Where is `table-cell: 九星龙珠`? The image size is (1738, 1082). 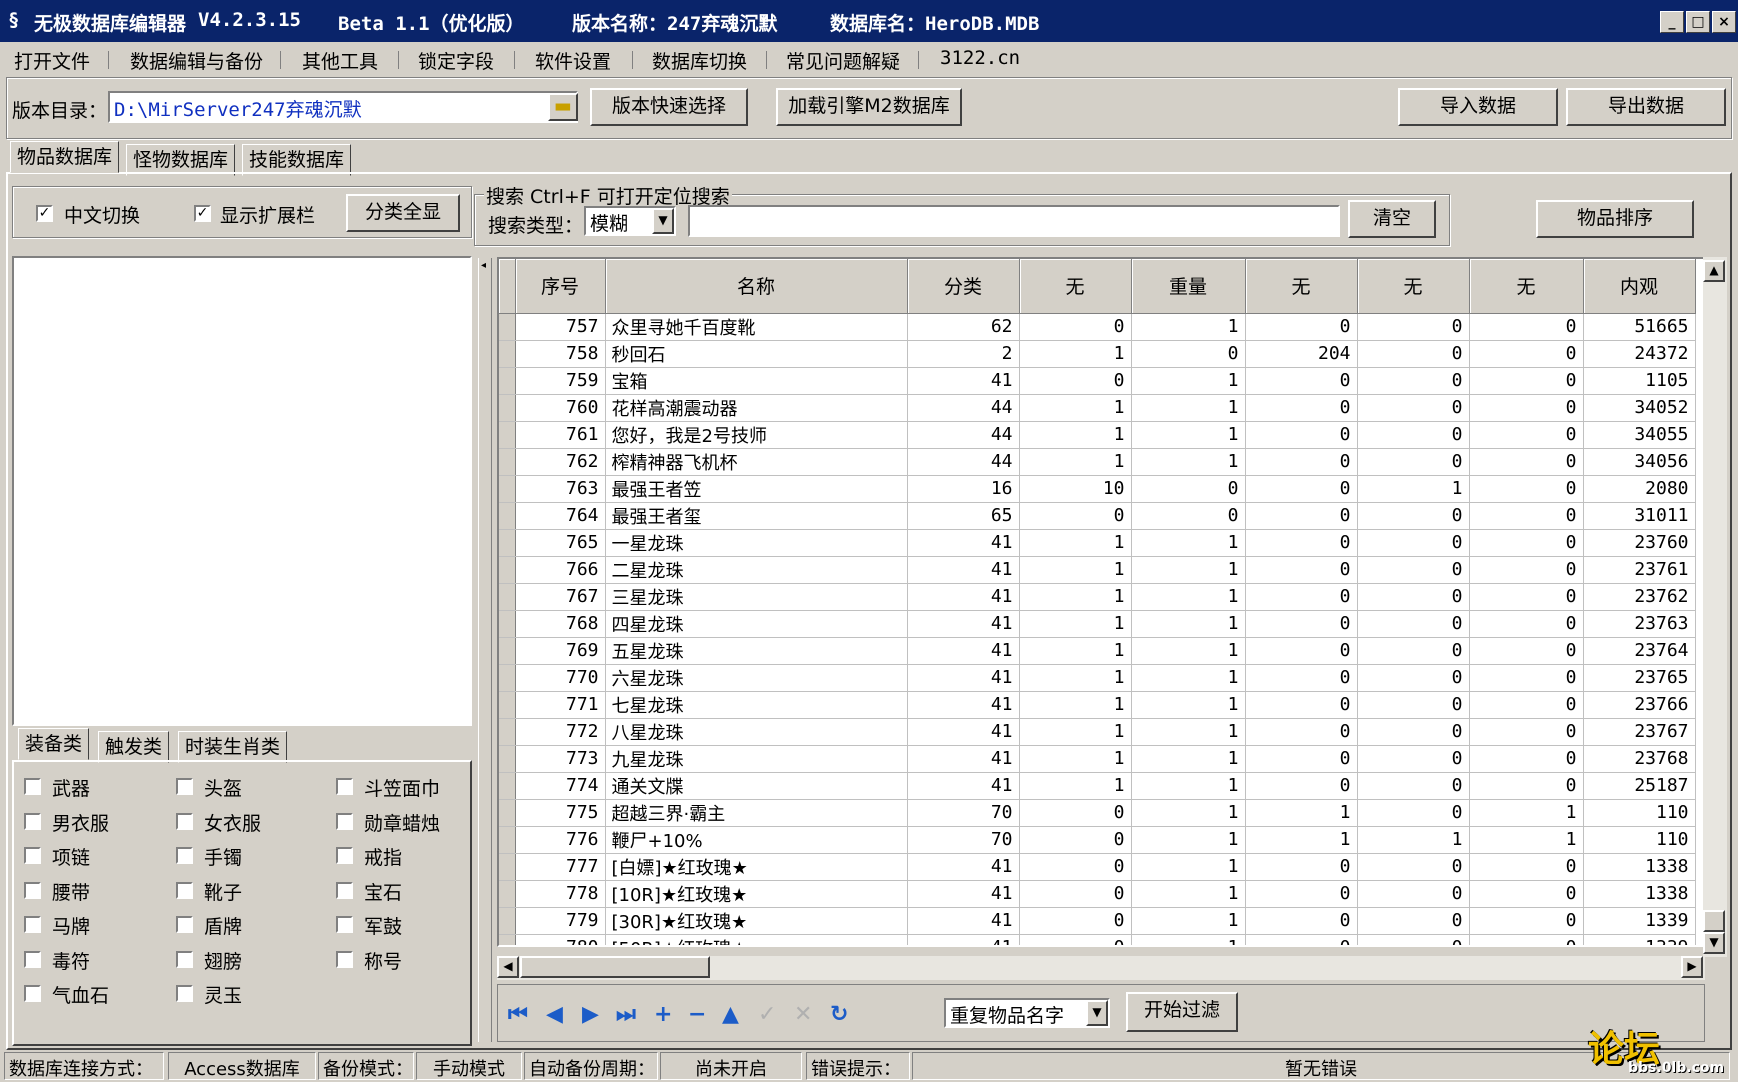 table-cell: 九星龙珠 is located at coordinates (756, 759).